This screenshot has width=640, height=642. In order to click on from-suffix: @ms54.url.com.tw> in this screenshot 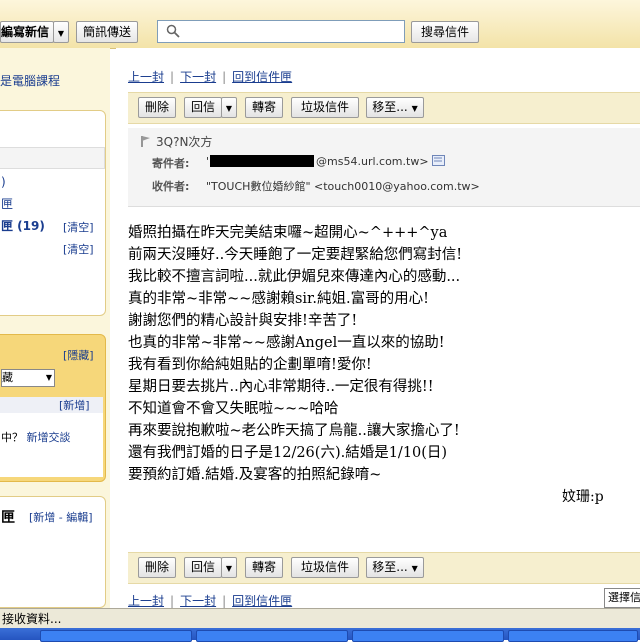, I will do `click(372, 161)`.